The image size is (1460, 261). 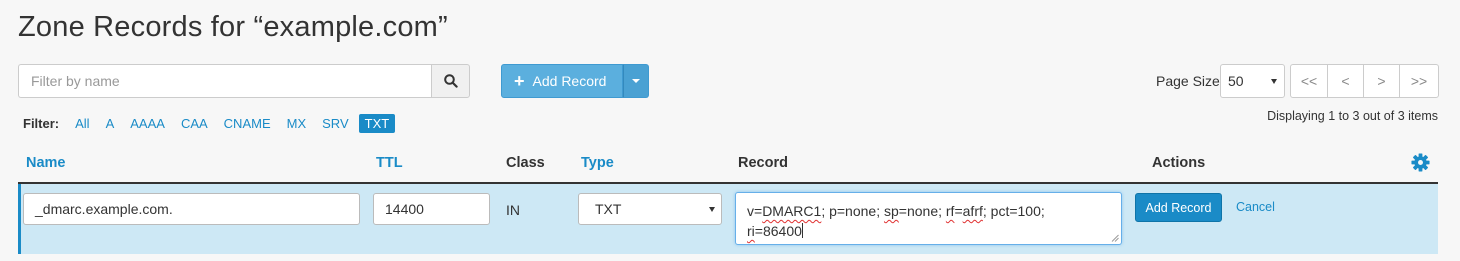 I want to click on filter-option-caa: CAA, so click(x=194, y=123).